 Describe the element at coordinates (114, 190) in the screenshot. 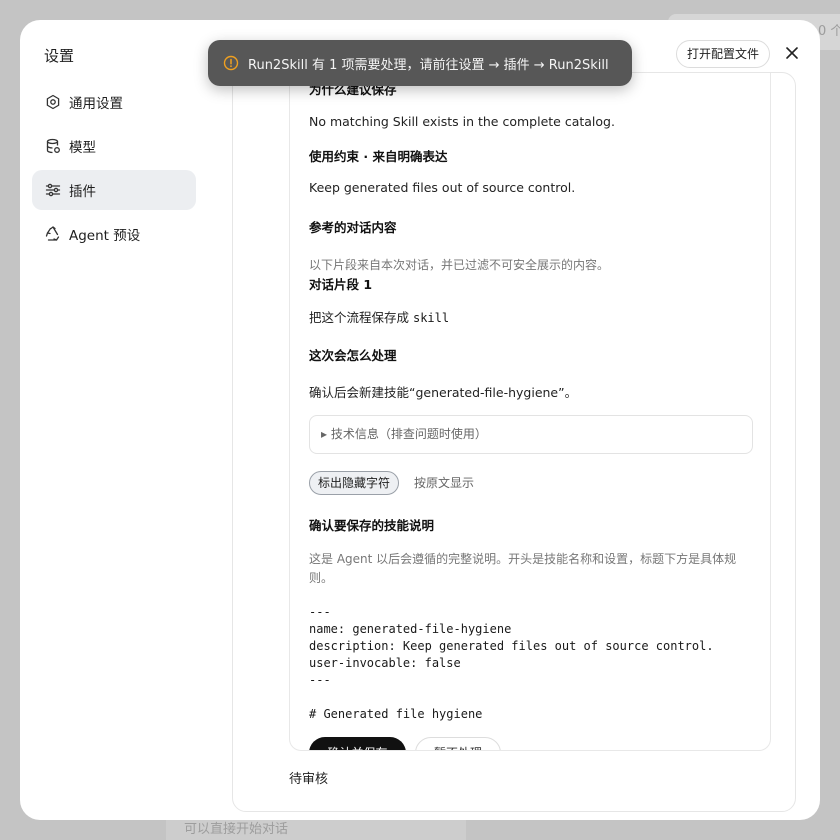

I see `sidebar-item-plugins: 插件` at that location.